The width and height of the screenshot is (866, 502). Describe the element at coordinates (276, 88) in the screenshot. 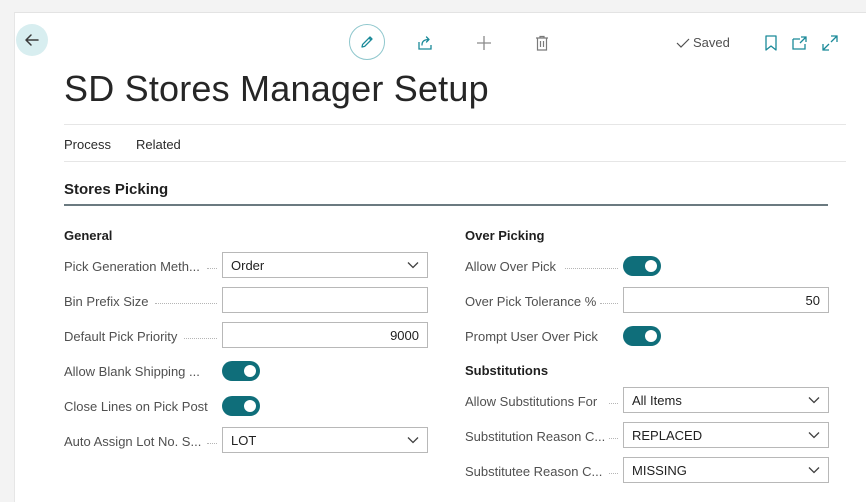

I see `page-title: SD Stores Manager Setup` at that location.